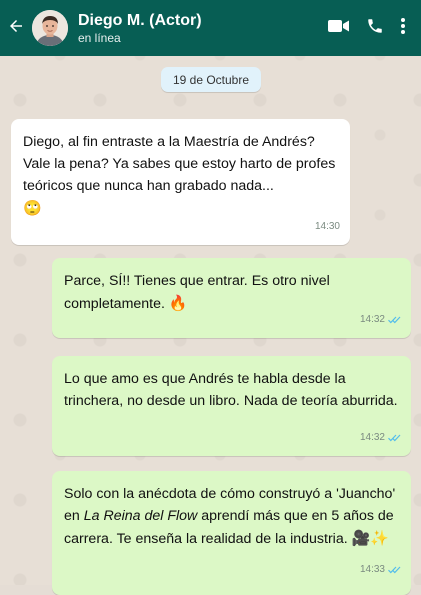 The width and height of the screenshot is (421, 595). I want to click on avatar, so click(50, 28).